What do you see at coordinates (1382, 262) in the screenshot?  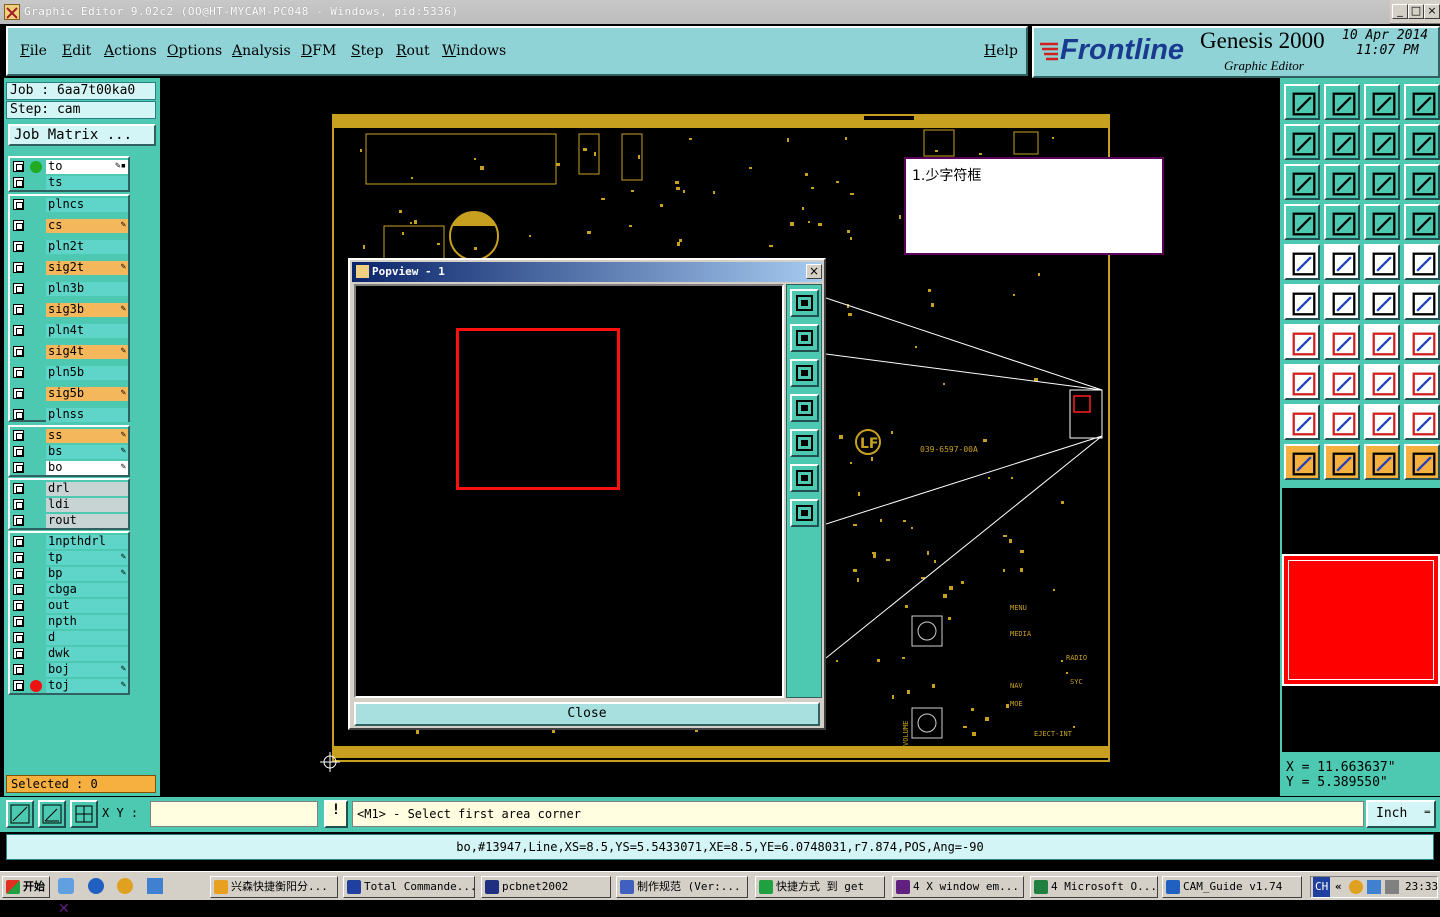 I see `ruler-button` at bounding box center [1382, 262].